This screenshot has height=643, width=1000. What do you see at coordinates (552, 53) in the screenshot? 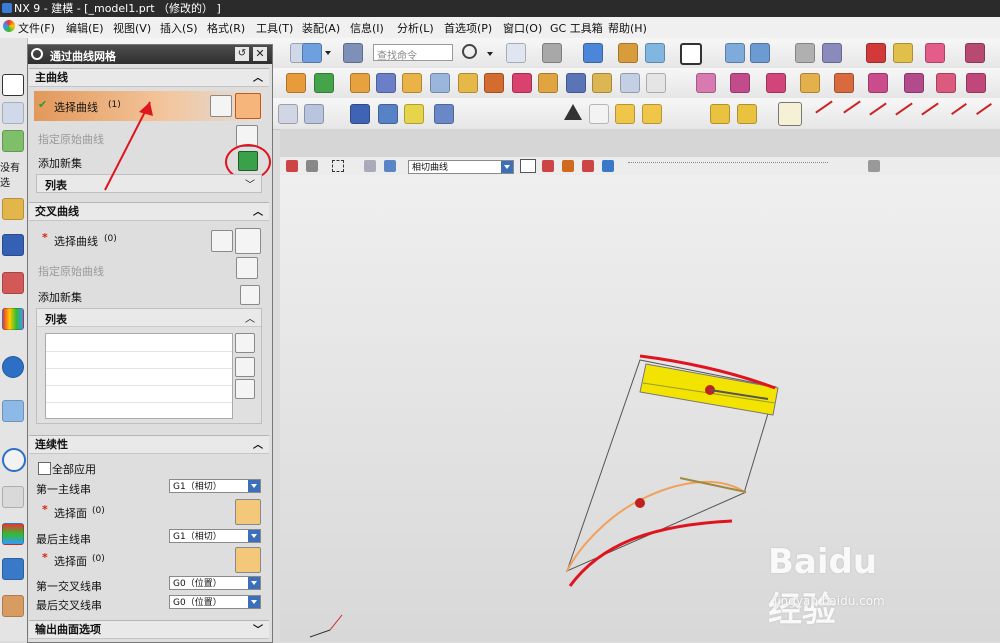
I see `shading-icon` at bounding box center [552, 53].